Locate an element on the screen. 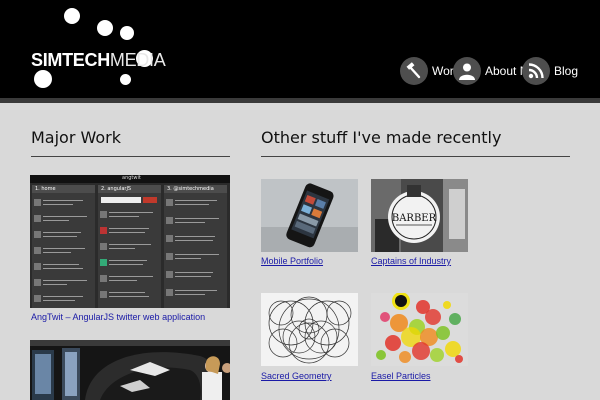 The width and height of the screenshot is (600, 400). barber-sign-text: BARBER is located at coordinates (414, 218).